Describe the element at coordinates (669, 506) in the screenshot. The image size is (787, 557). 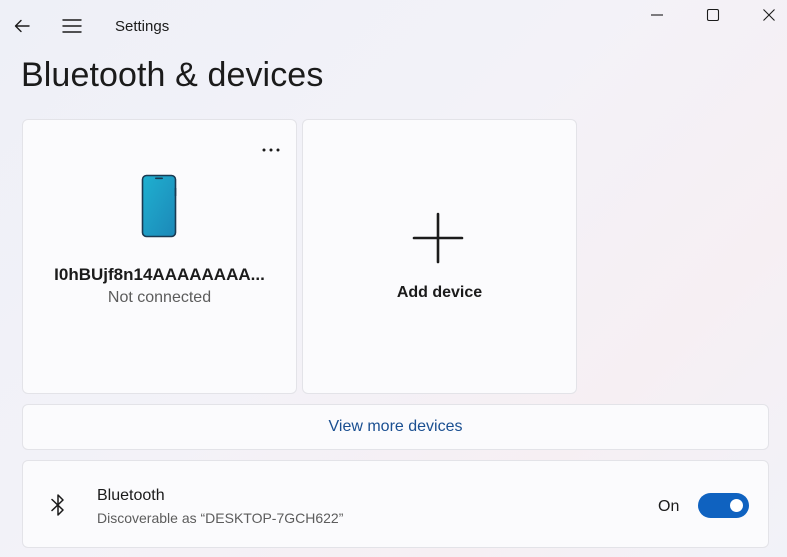
I see `bluetooth-state-label: On` at that location.